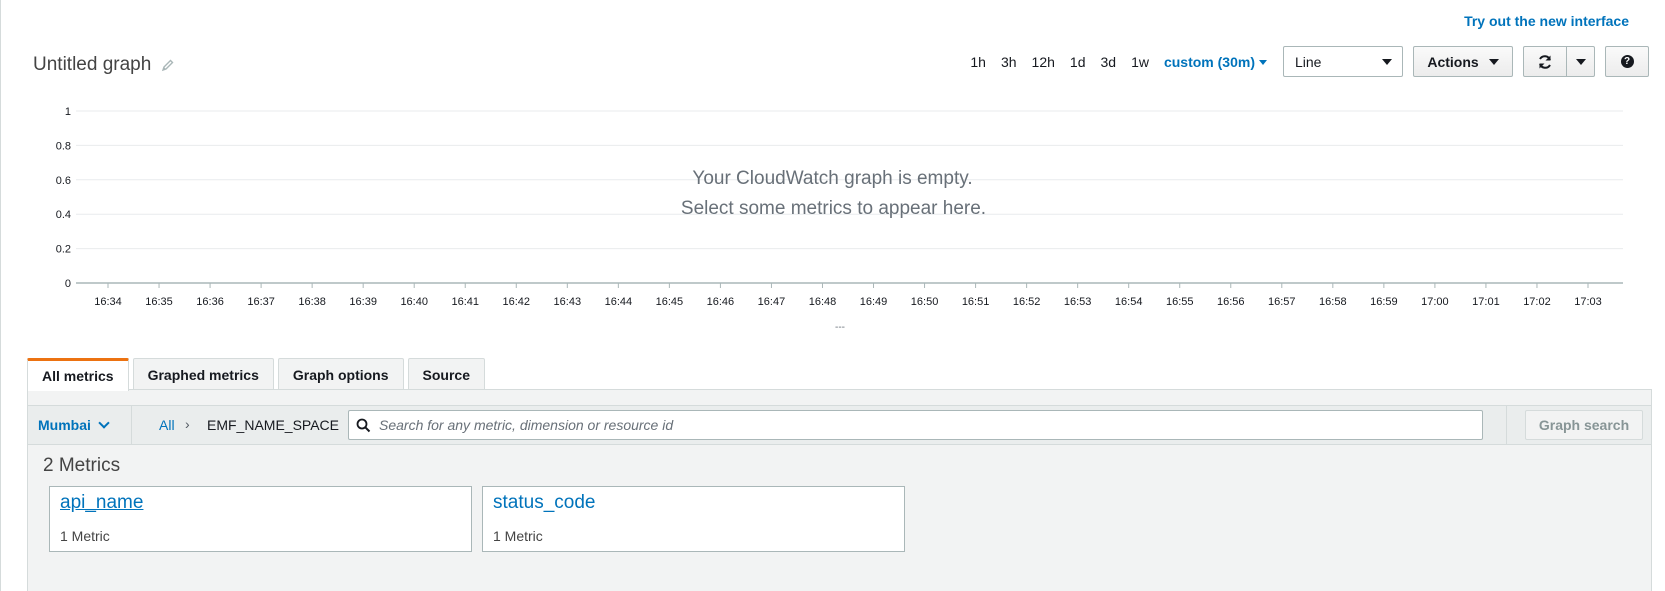 The width and height of the screenshot is (1665, 591). Describe the element at coordinates (168, 65) in the screenshot. I see `pencil-icon` at that location.